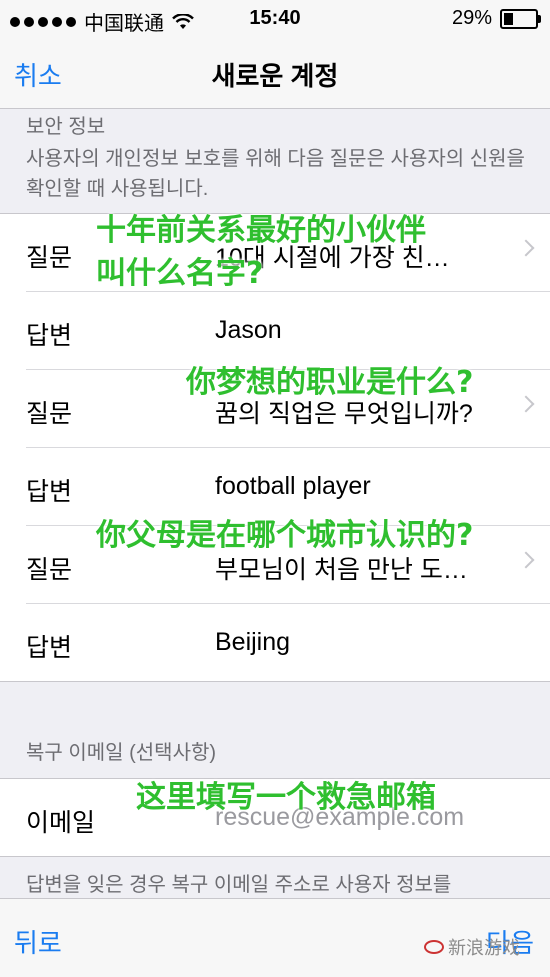 The height and width of the screenshot is (977, 550). What do you see at coordinates (248, 330) in the screenshot?
I see `answer-1-field: Jason` at bounding box center [248, 330].